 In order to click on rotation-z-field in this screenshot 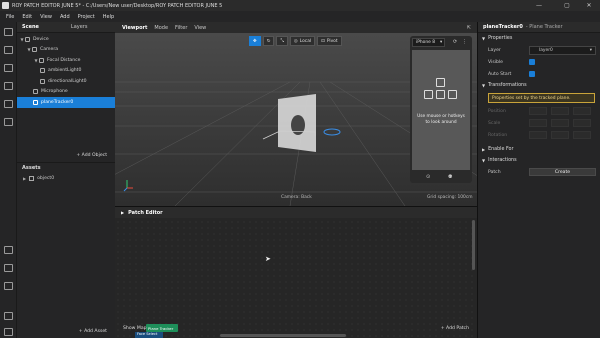, I will do `click(582, 135)`.